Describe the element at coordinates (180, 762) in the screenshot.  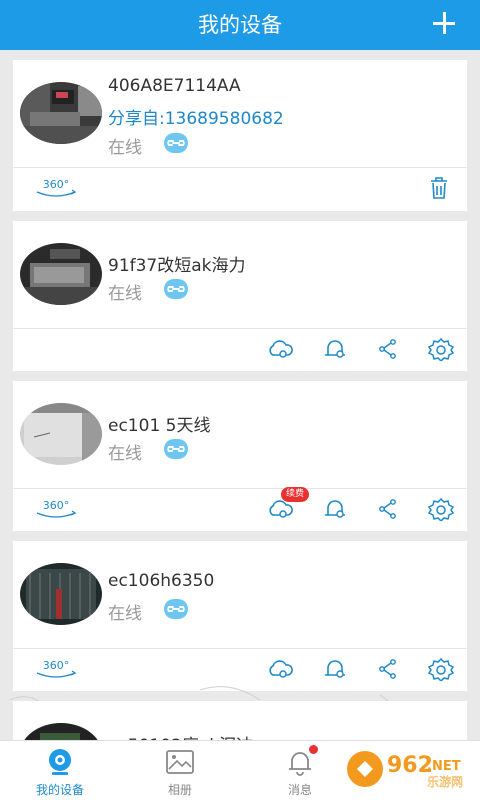
I see `album-icon` at that location.